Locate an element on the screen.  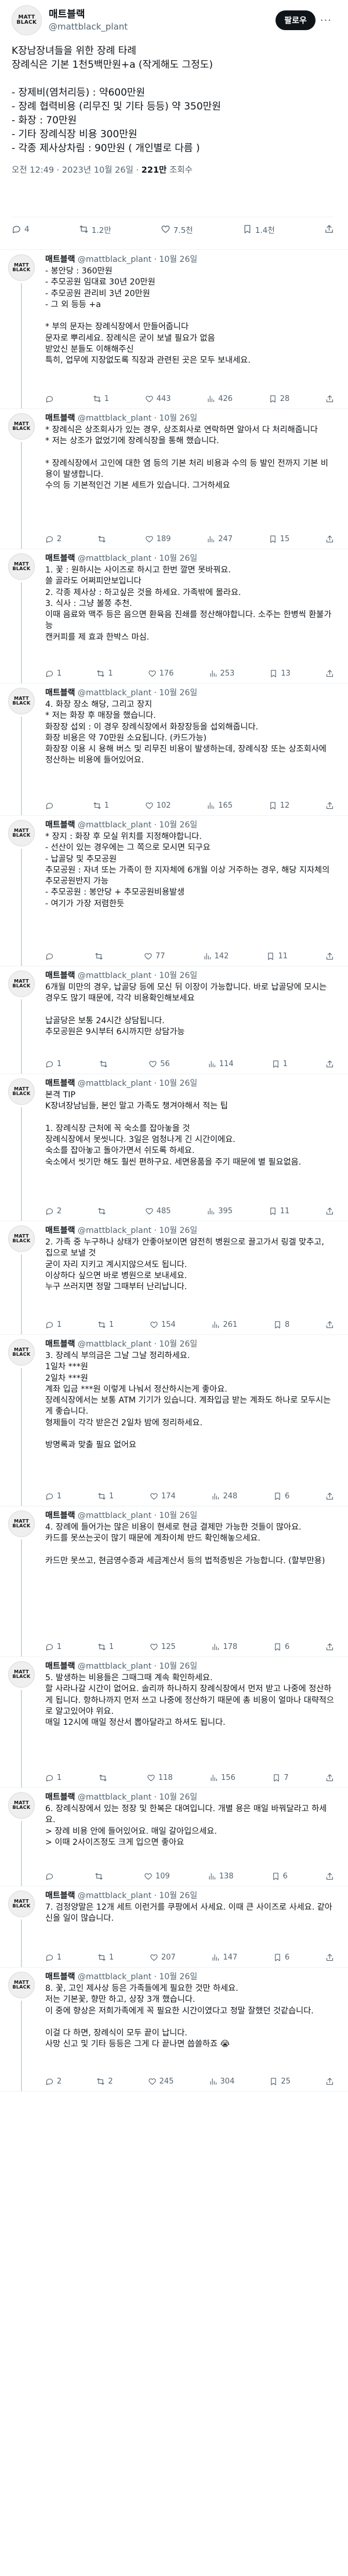
bookmark-button: 15 is located at coordinates (279, 539).